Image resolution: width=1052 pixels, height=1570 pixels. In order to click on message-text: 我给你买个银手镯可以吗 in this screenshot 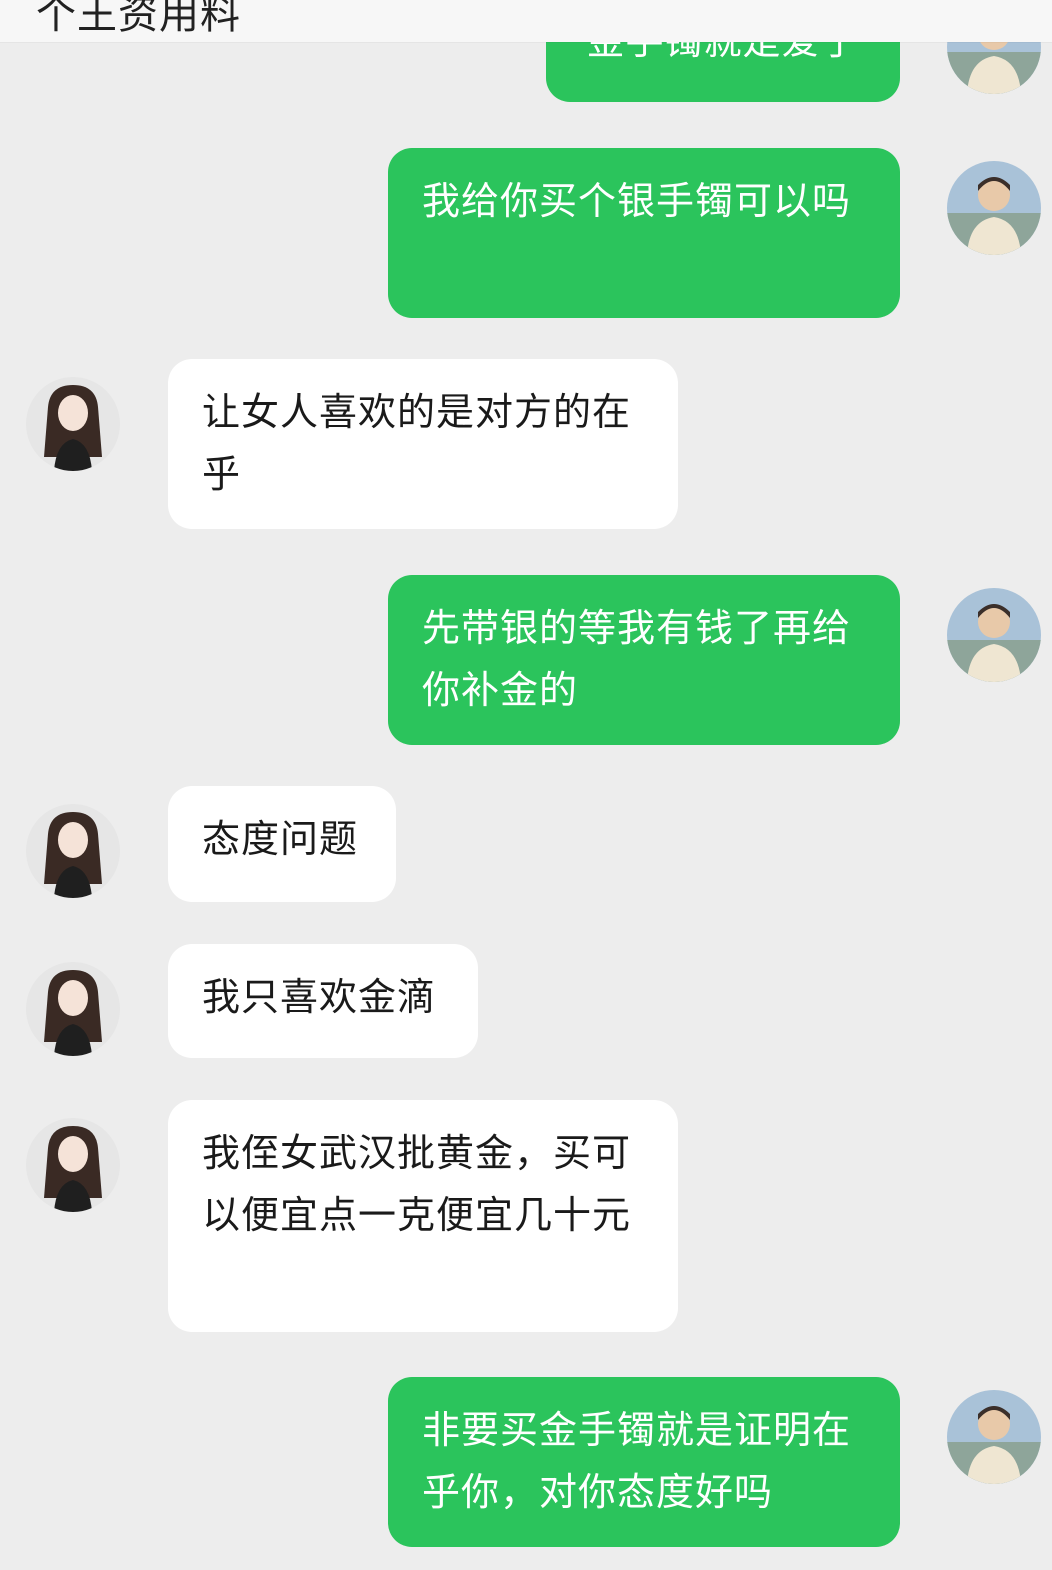, I will do `click(637, 201)`.